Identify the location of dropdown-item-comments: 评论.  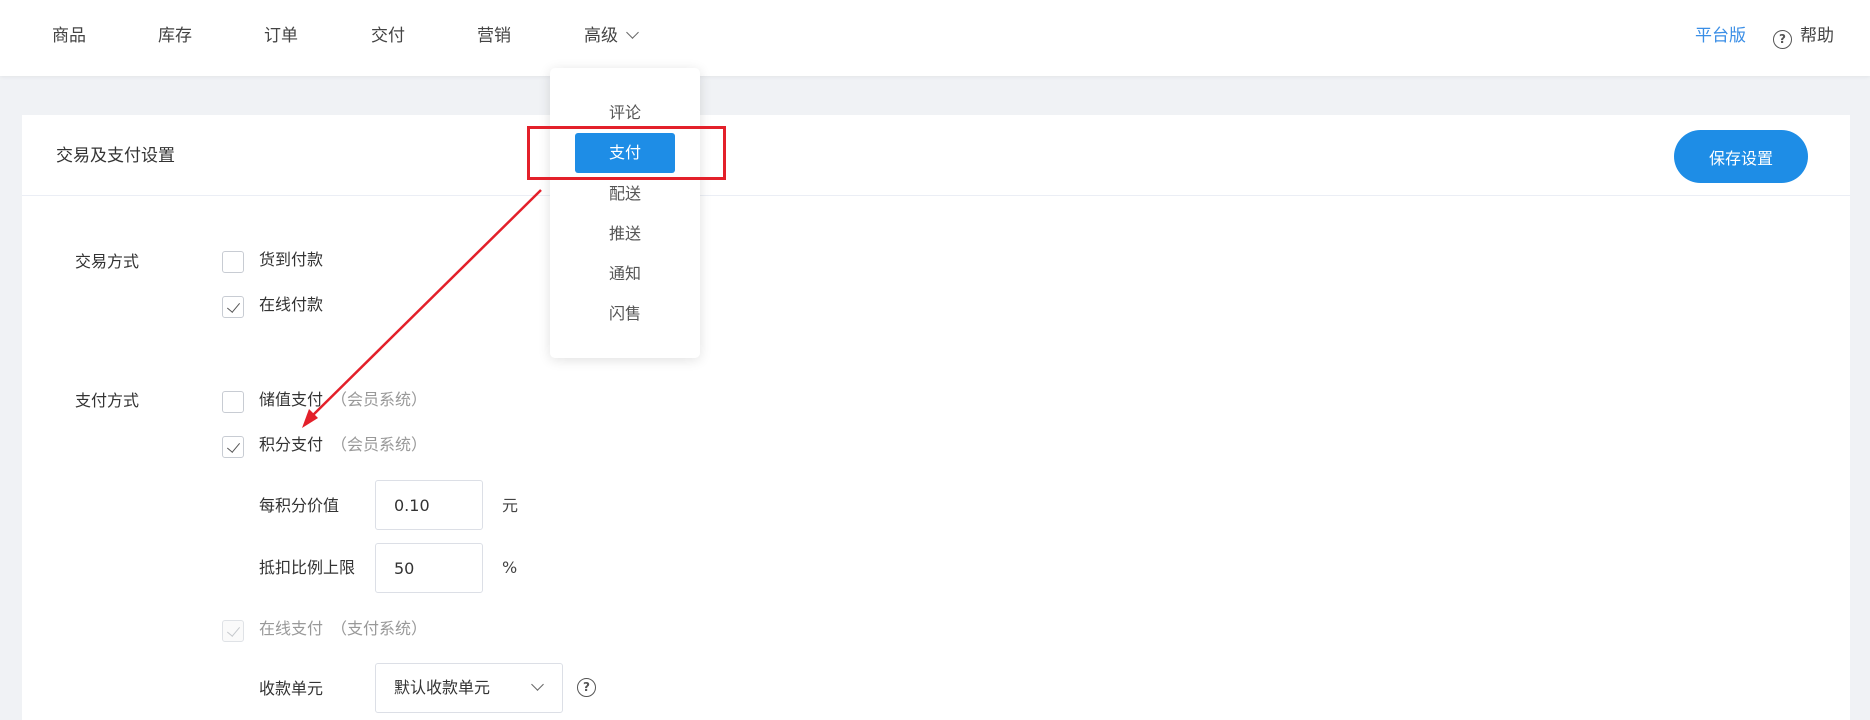
(625, 113).